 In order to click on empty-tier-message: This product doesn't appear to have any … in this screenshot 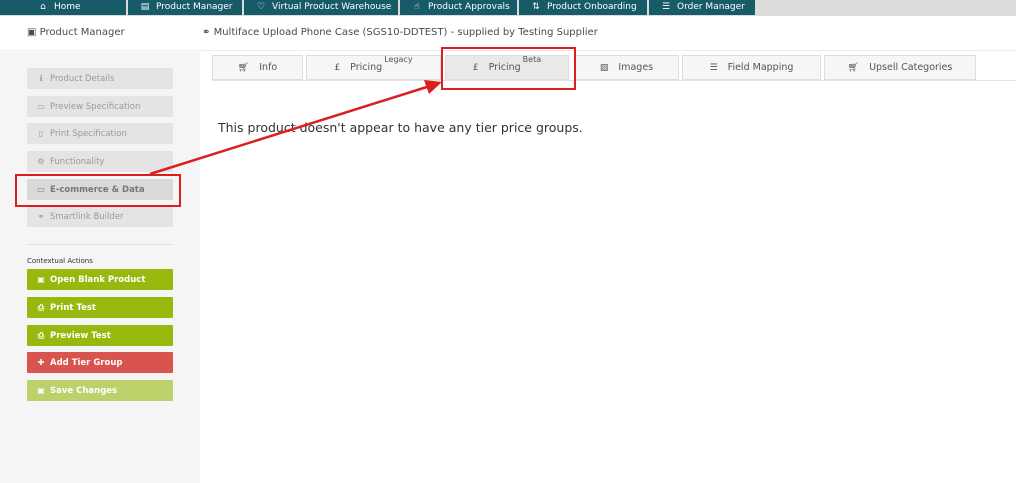, I will do `click(400, 127)`.